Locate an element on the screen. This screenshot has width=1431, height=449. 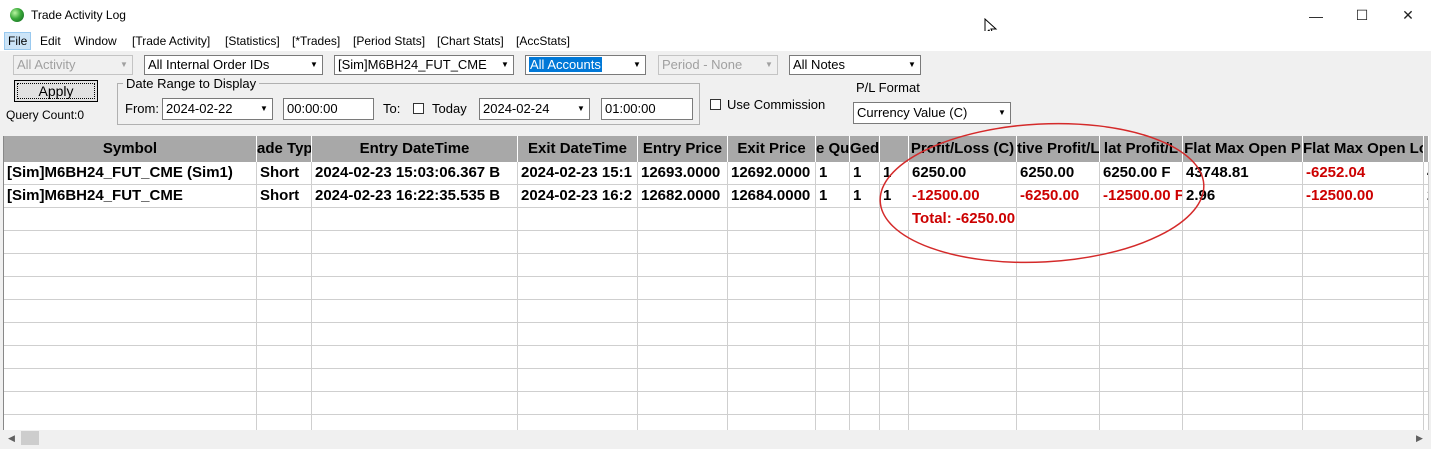
to-time-input: 01:00:00 is located at coordinates (647, 109).